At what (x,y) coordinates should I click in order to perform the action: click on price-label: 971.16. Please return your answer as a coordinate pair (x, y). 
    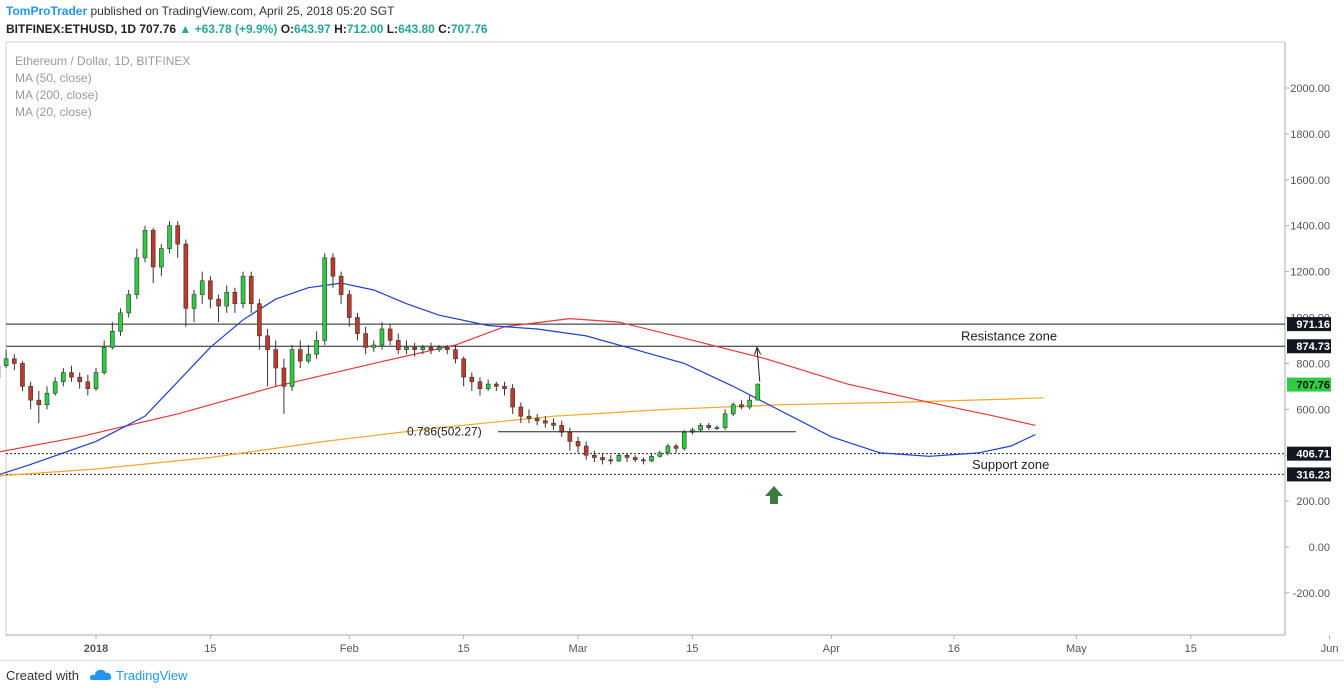
    Looking at the image, I should click on (1313, 325).